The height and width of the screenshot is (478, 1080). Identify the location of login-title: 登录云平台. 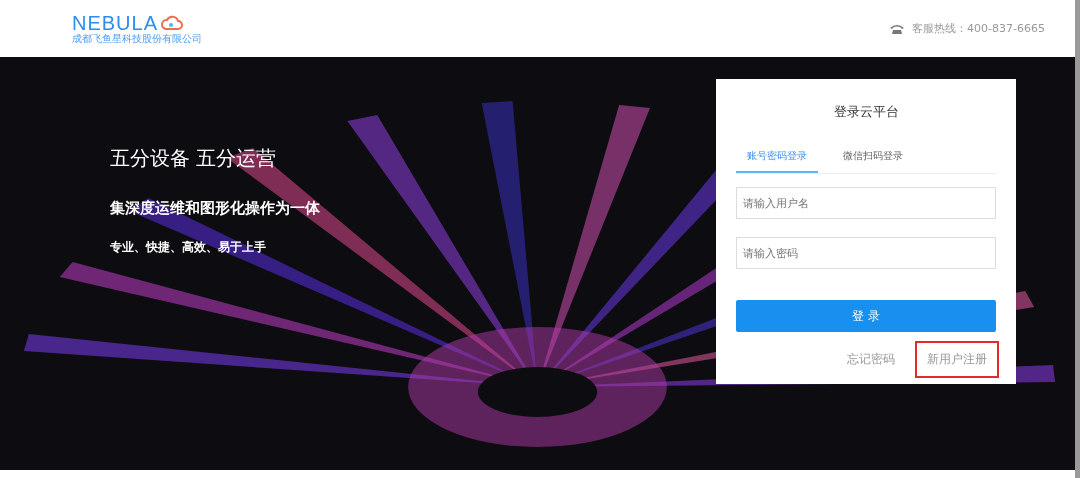
(866, 112).